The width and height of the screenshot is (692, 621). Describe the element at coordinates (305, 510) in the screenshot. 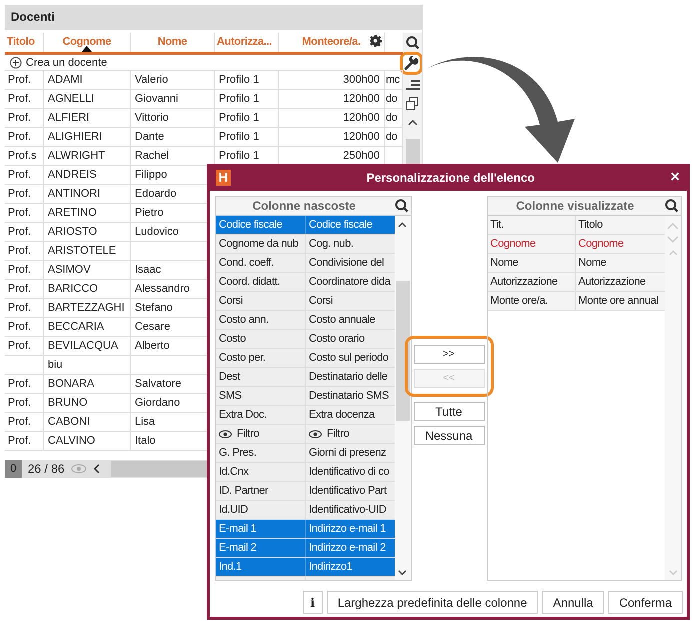

I see `list-row: Id.UID Identificativo-UID` at that location.